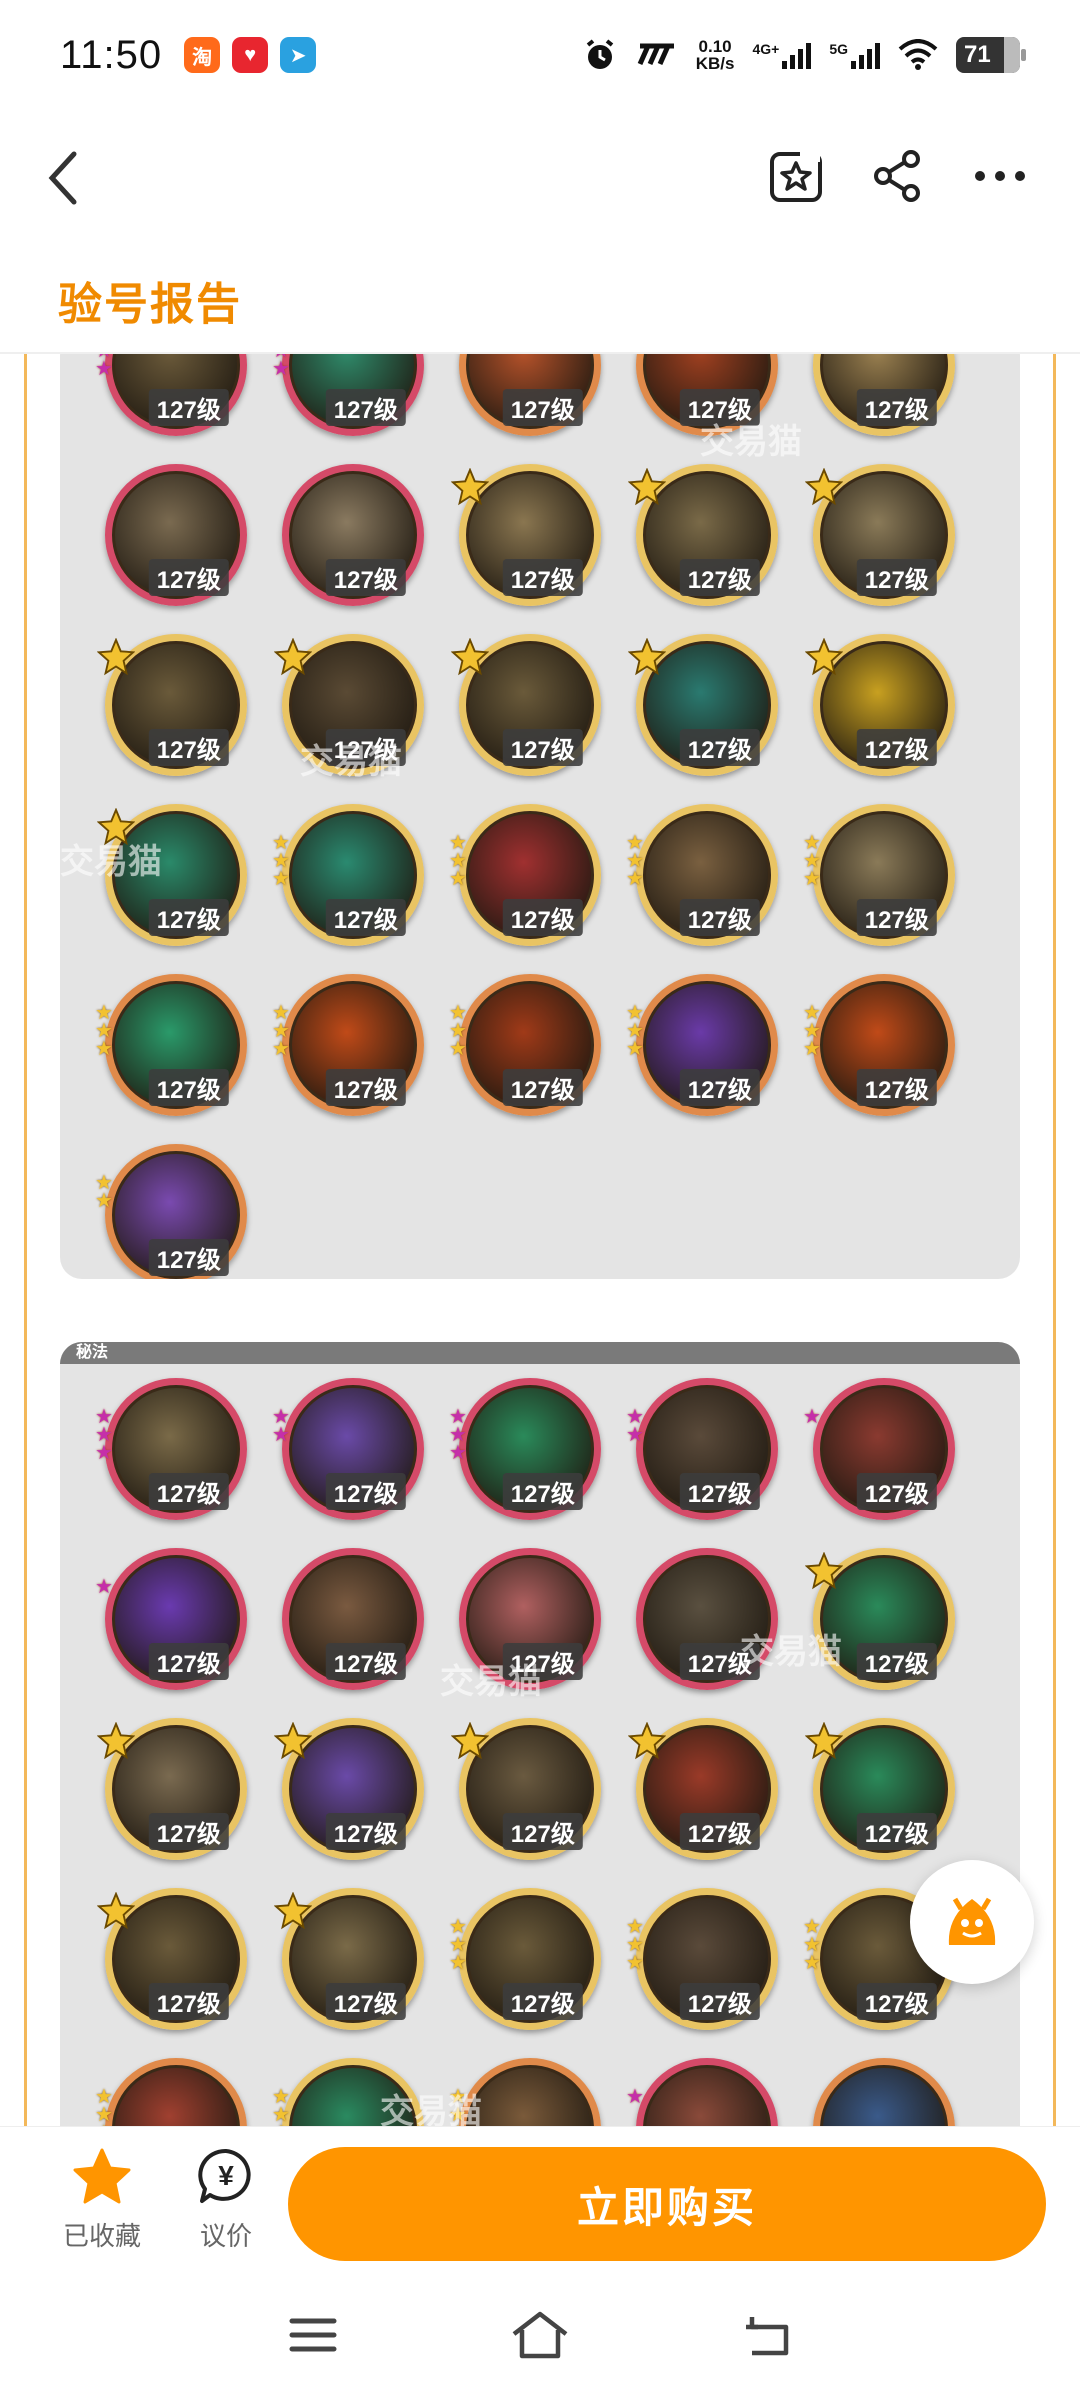 This screenshot has width=1080, height=2400. What do you see at coordinates (898, 176) in the screenshot?
I see `share-button` at bounding box center [898, 176].